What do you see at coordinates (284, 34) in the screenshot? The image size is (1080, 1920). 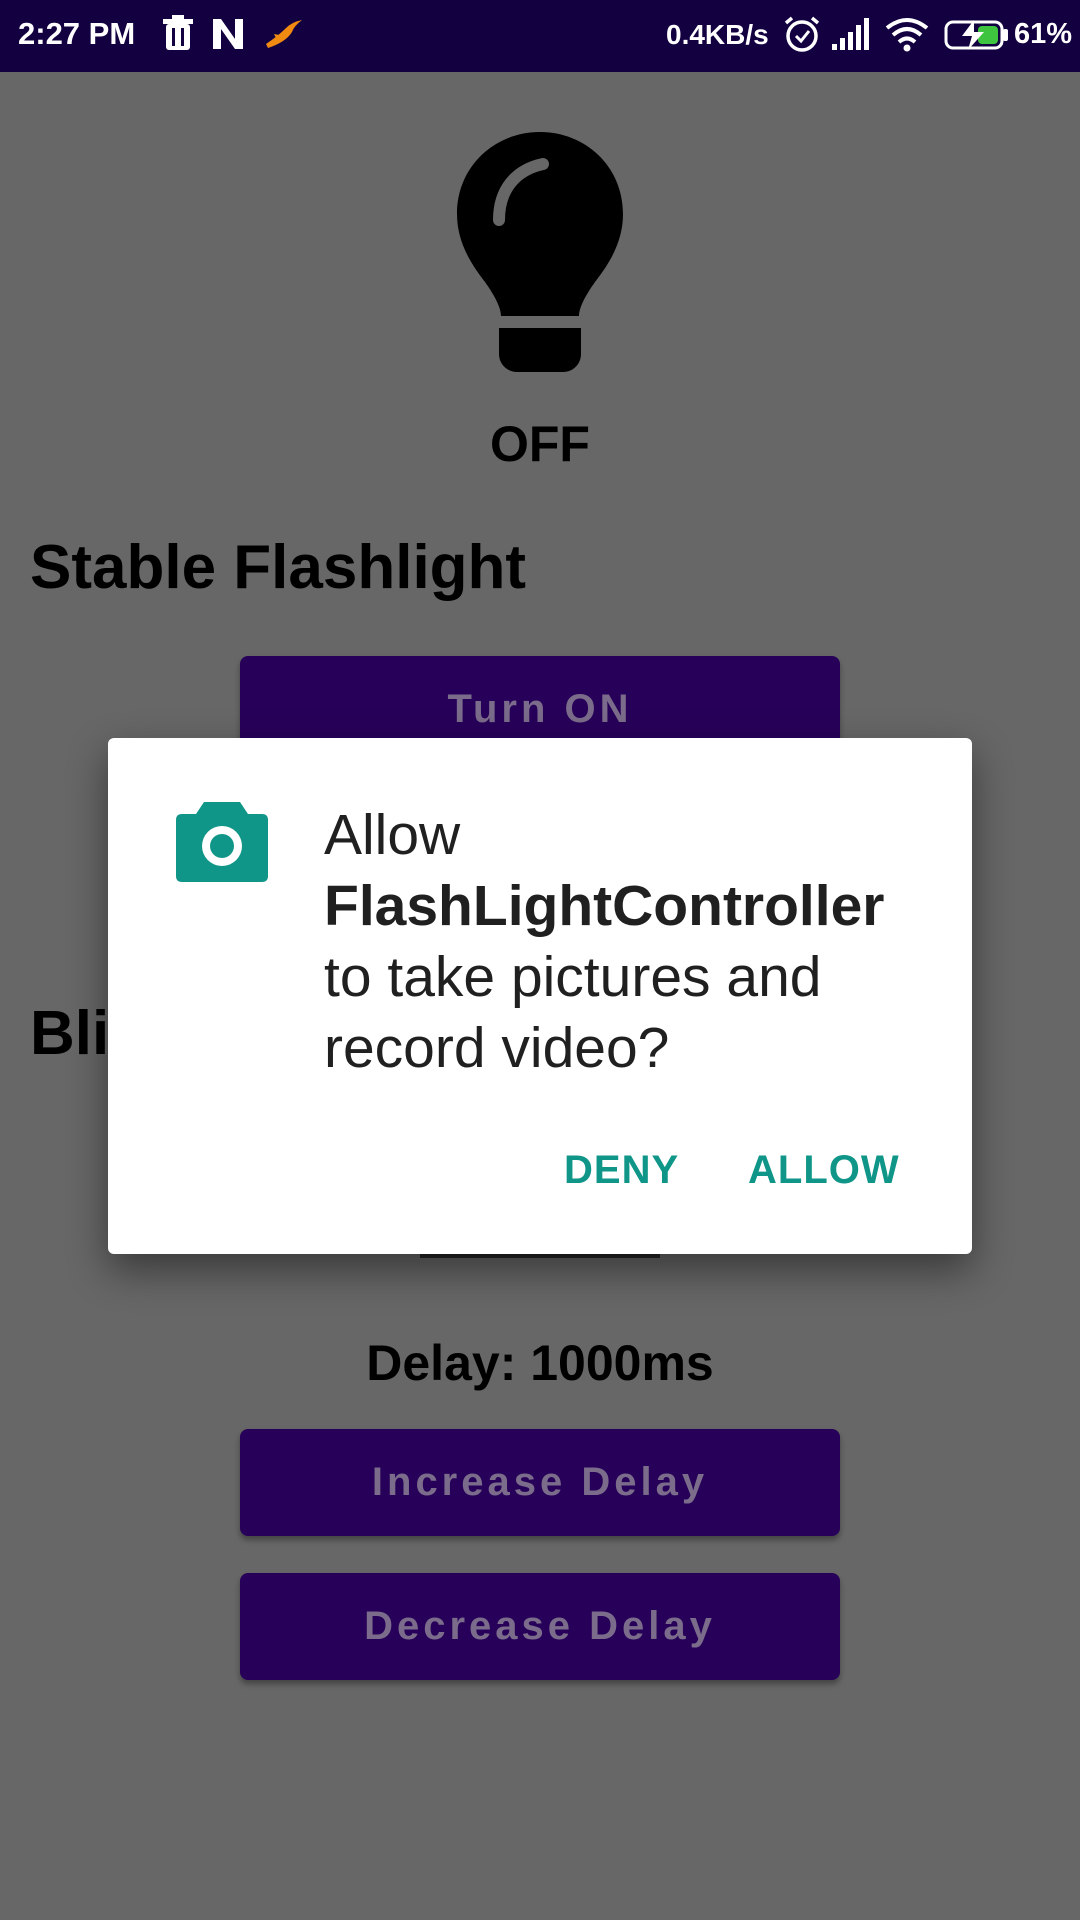 I see `bird-icon` at bounding box center [284, 34].